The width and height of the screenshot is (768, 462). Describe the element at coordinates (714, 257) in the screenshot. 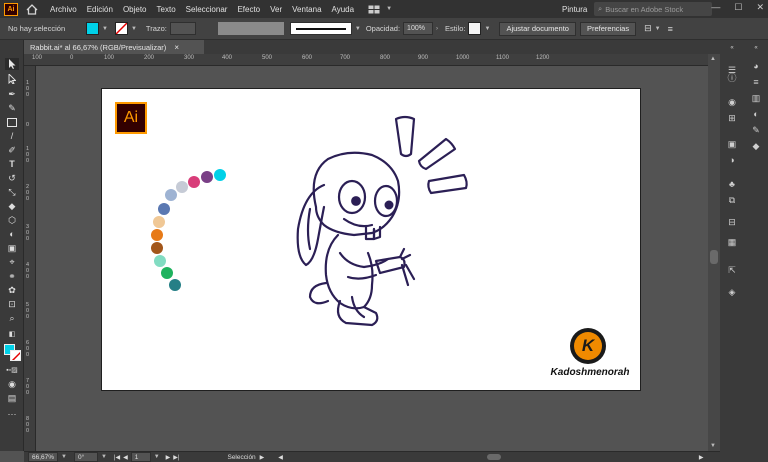

I see `scrollbar-thumb` at that location.